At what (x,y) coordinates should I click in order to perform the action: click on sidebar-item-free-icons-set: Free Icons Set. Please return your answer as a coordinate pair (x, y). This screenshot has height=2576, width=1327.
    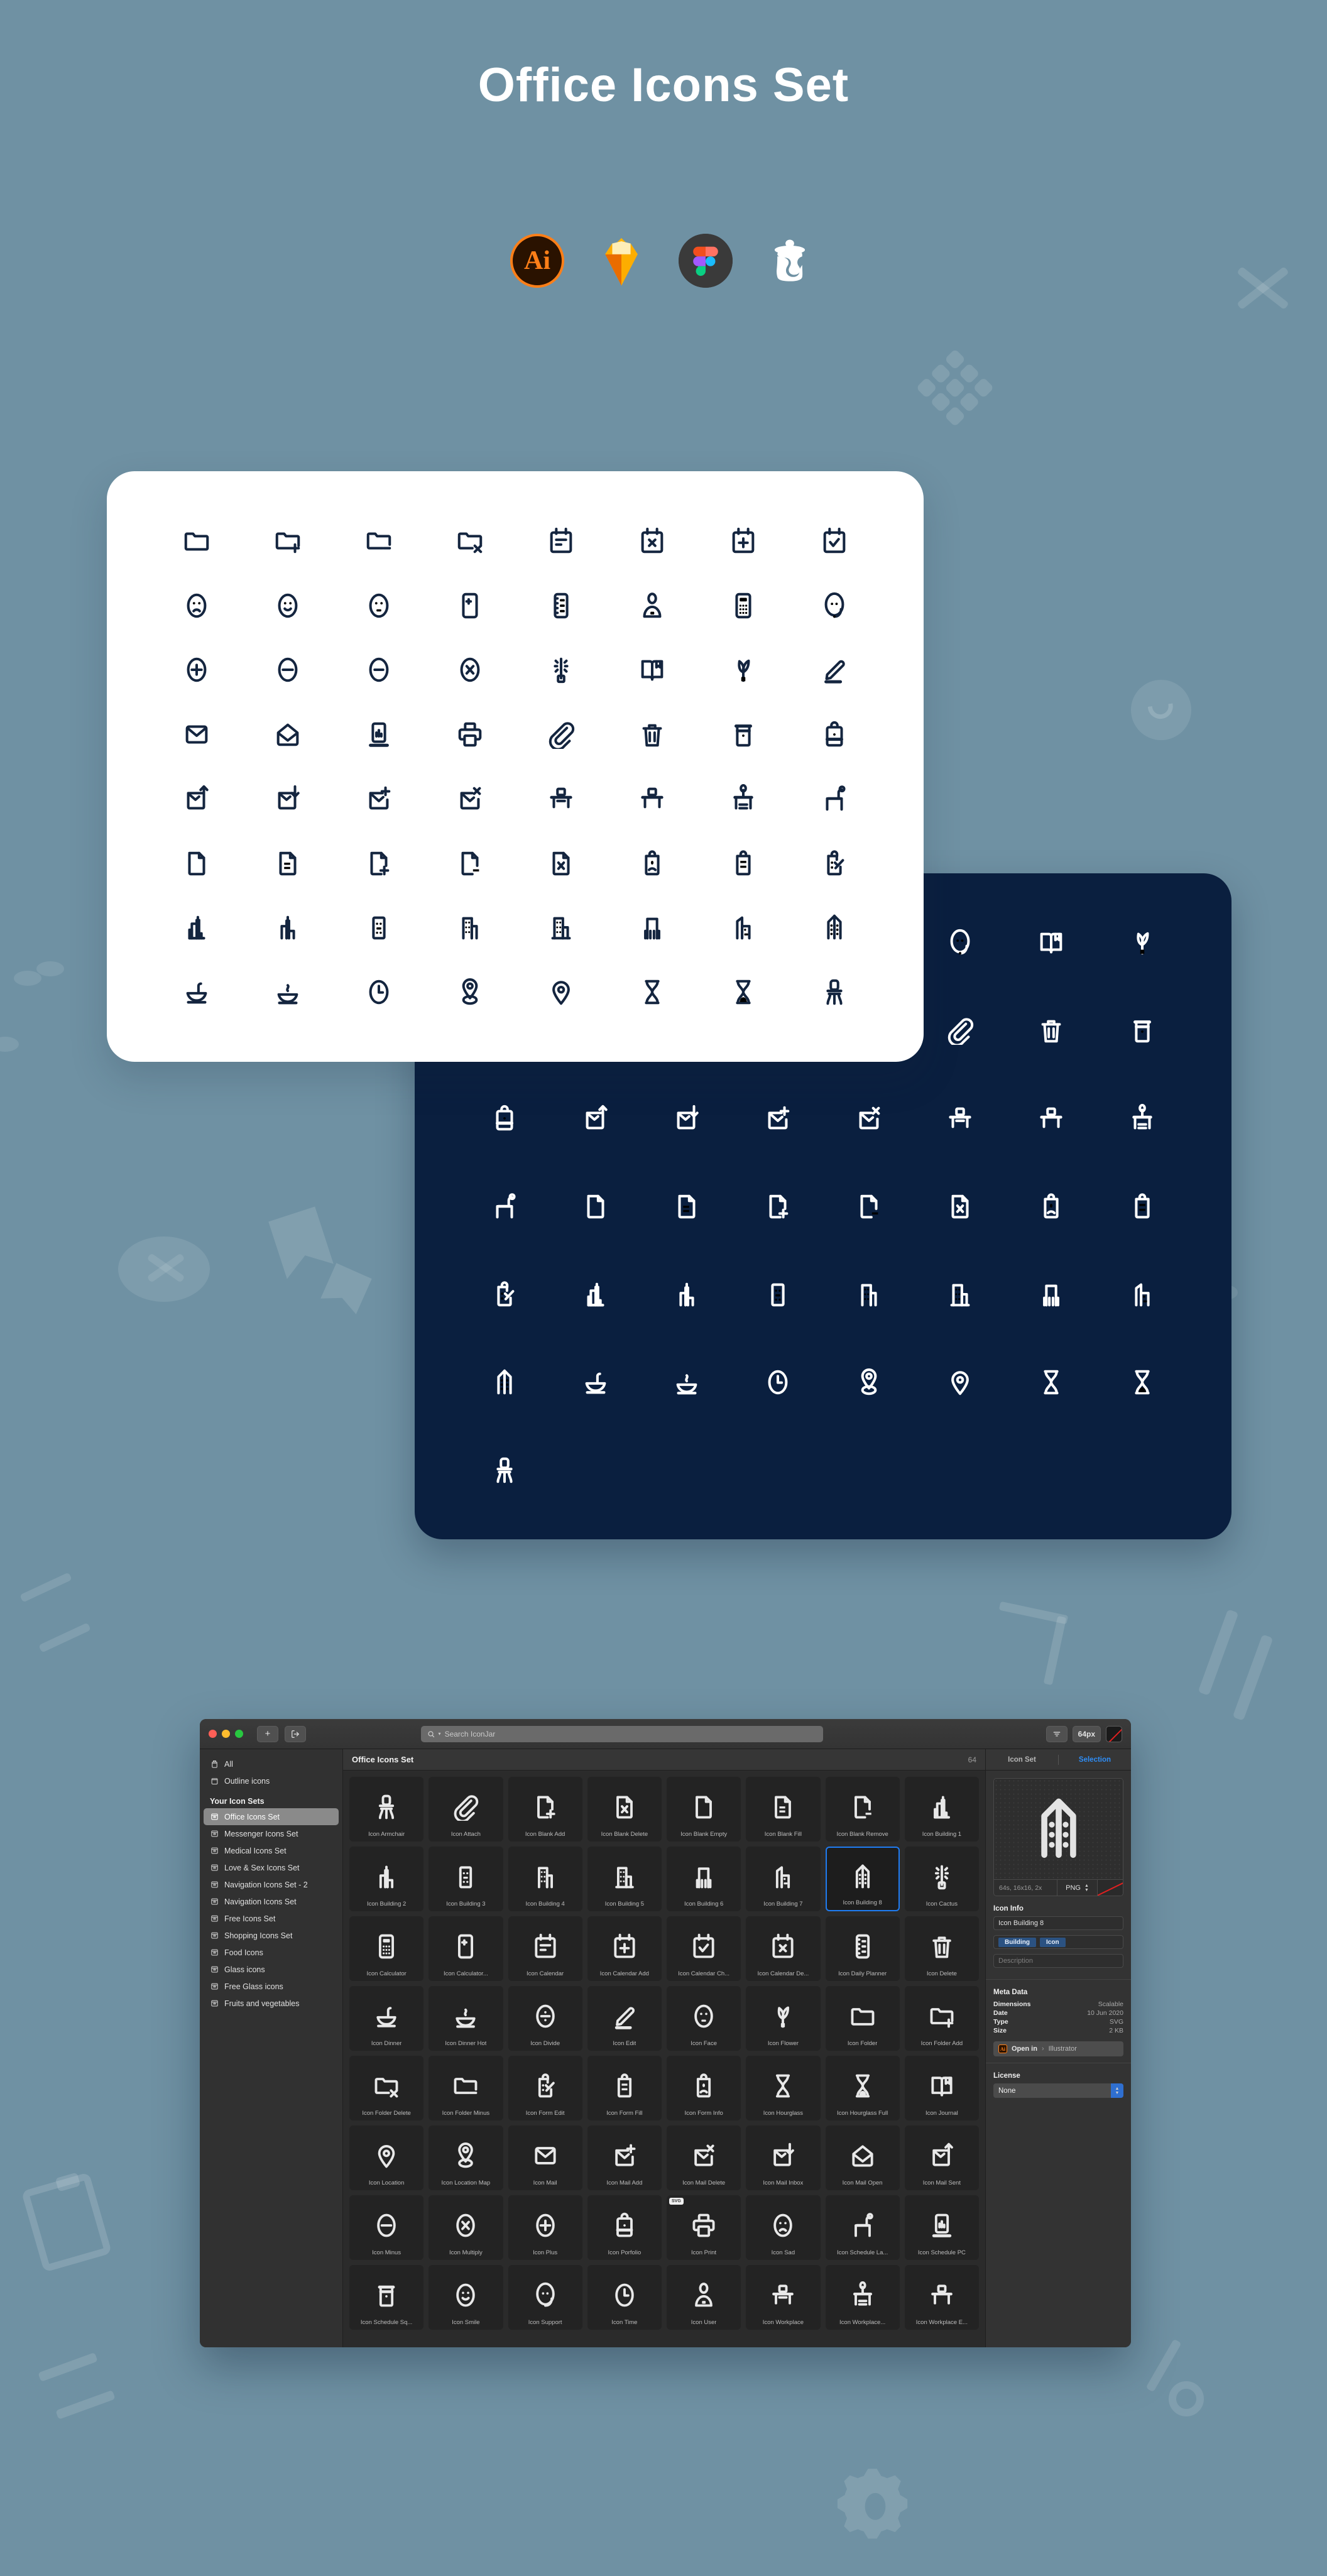
    Looking at the image, I should click on (271, 1919).